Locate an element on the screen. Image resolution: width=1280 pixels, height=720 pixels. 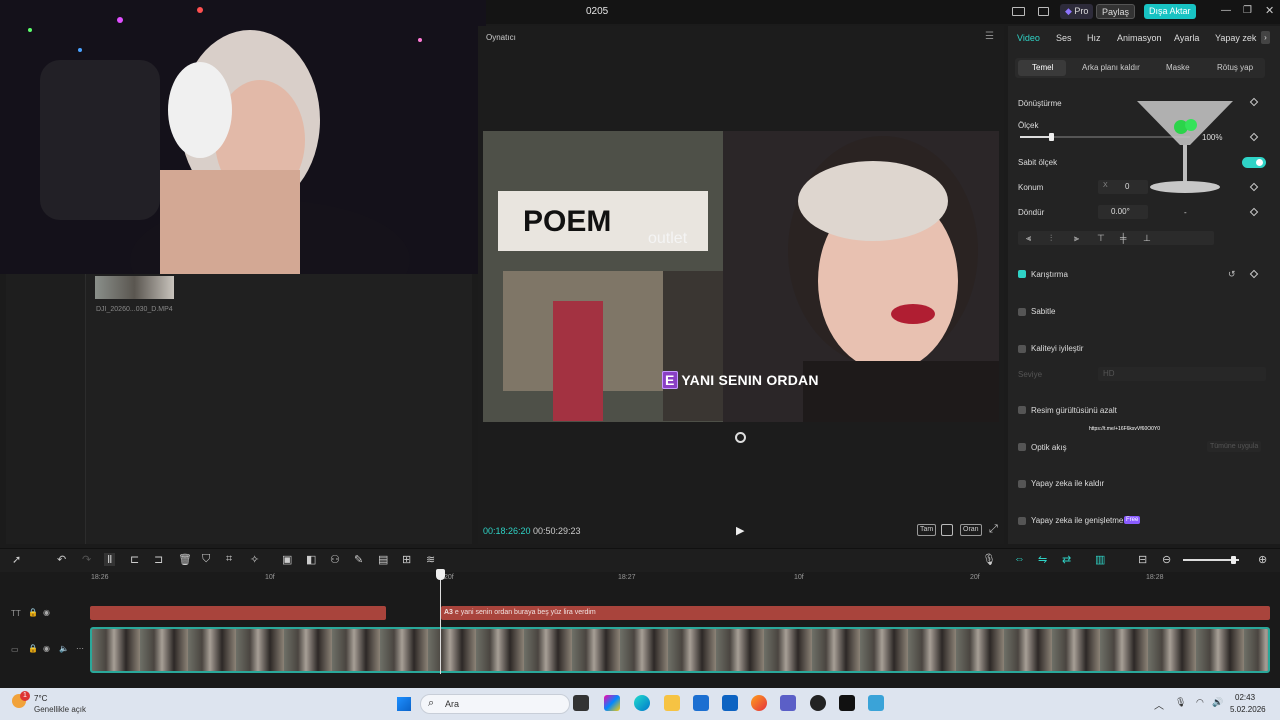
monitor-icon is located at coordinates (1043, 11).